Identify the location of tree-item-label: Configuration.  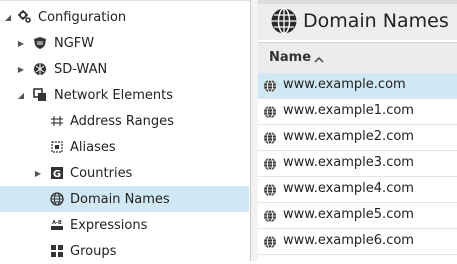
(82, 17).